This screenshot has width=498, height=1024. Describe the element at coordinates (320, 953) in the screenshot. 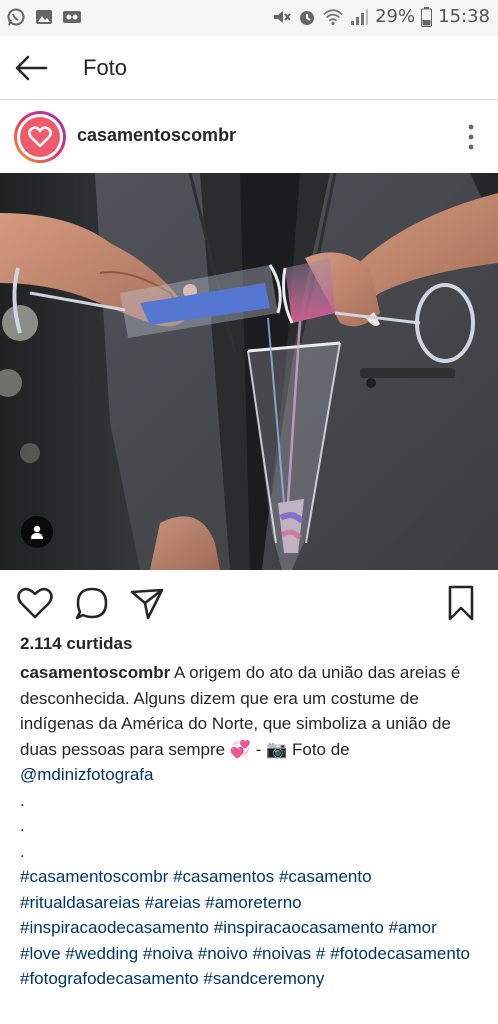

I see `hashtag-link: #` at that location.